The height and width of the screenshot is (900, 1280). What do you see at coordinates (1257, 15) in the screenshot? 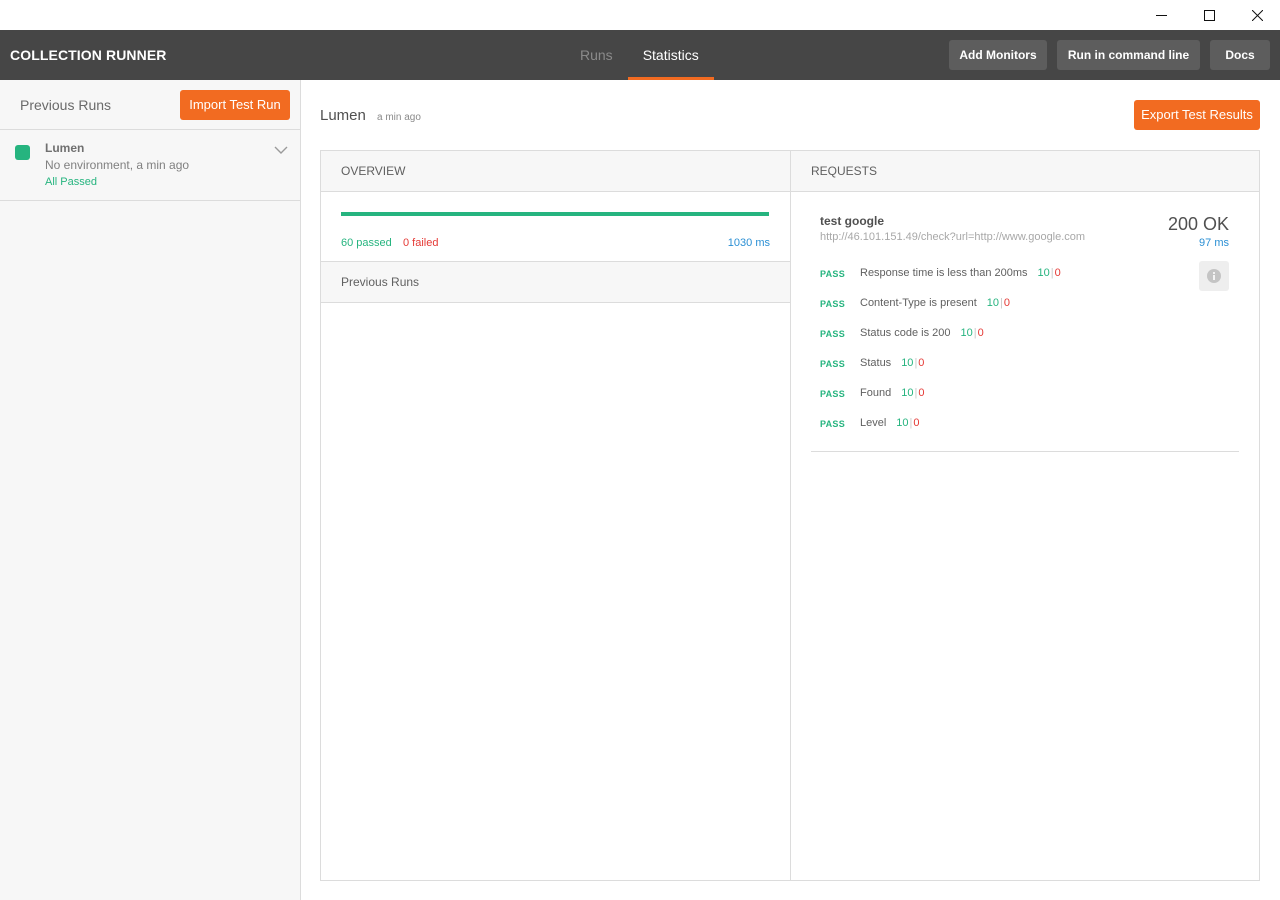
I see `close-icon` at bounding box center [1257, 15].